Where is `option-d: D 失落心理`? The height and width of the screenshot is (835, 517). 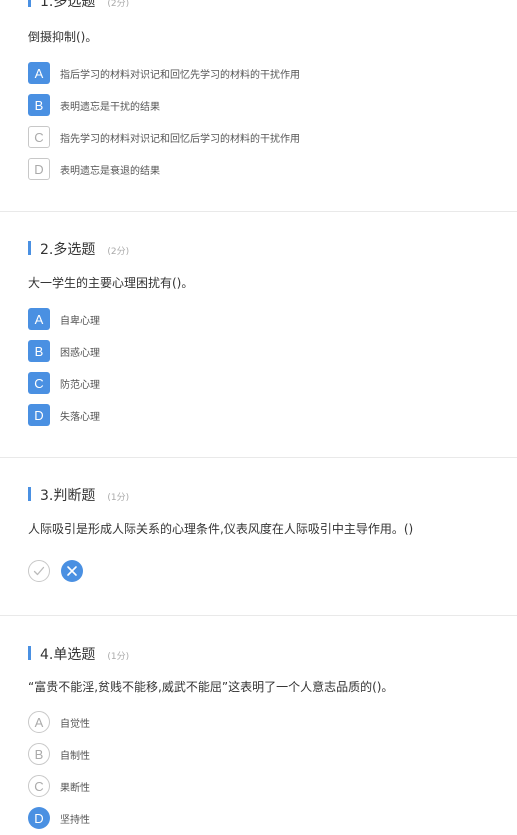
option-d: D 失落心理 is located at coordinates (64, 415).